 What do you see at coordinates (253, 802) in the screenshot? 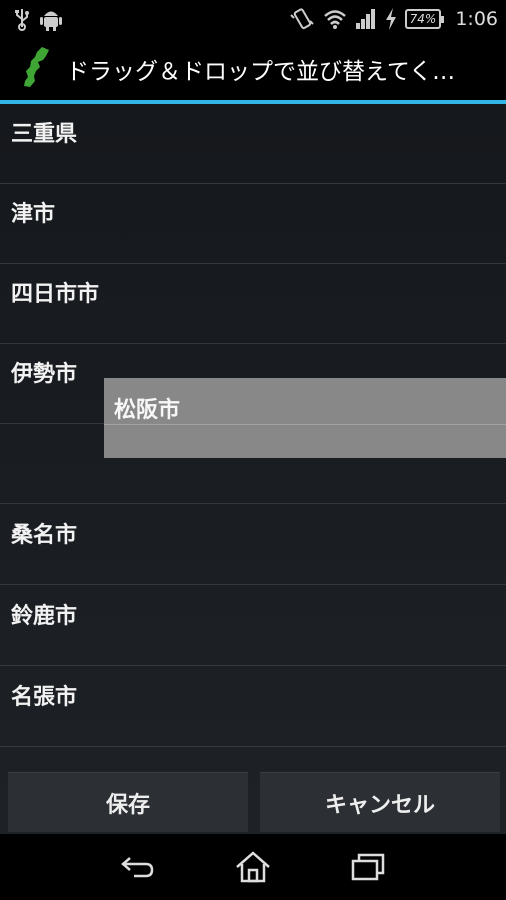
I see `button-bar: 保存 キャンセル` at bounding box center [253, 802].